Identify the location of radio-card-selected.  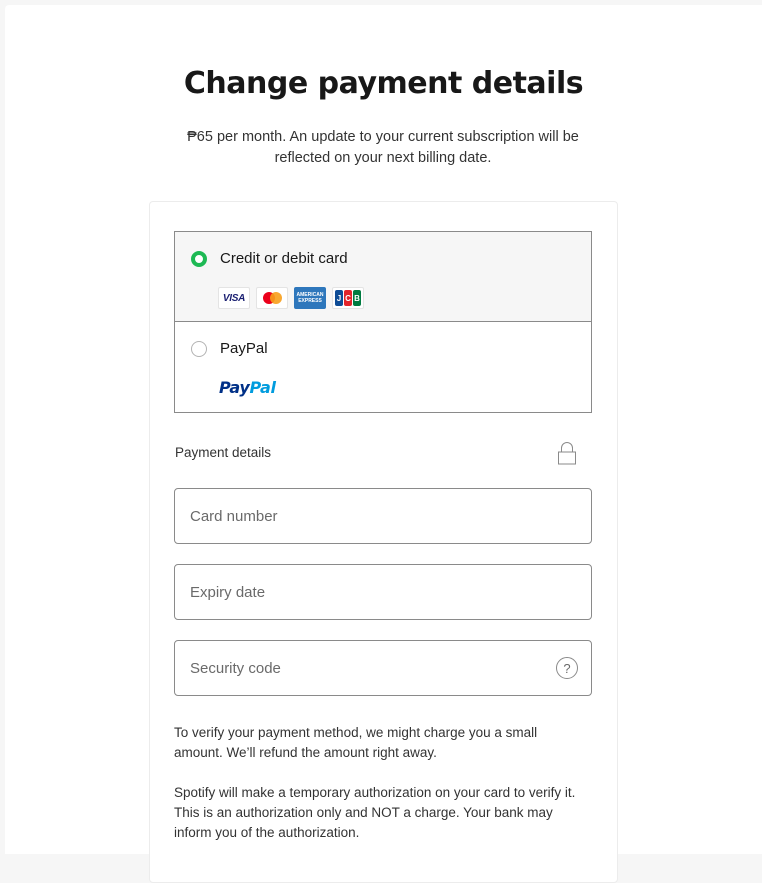
(199, 259).